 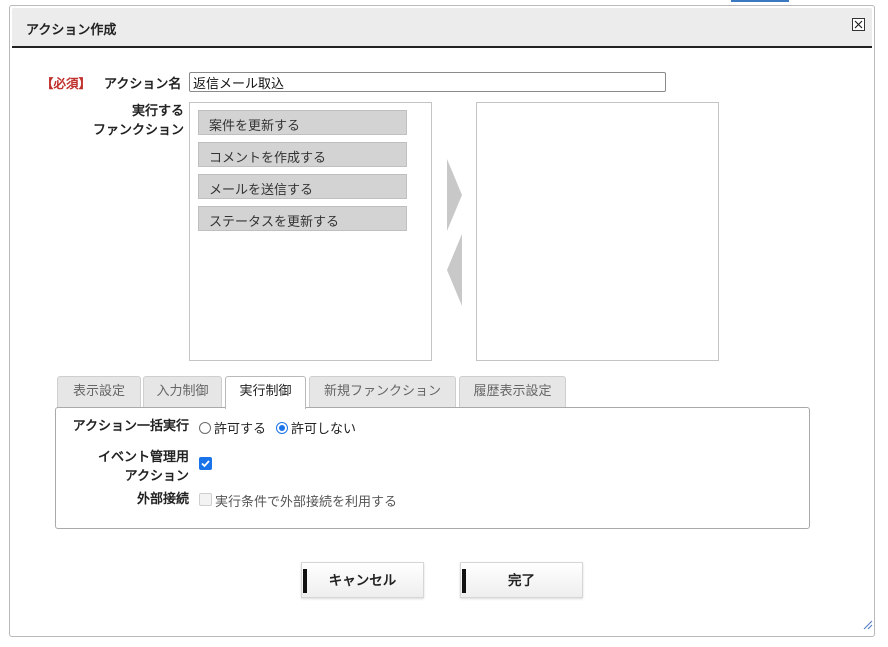 What do you see at coordinates (282, 427) in the screenshot?
I see `disallow-radio` at bounding box center [282, 427].